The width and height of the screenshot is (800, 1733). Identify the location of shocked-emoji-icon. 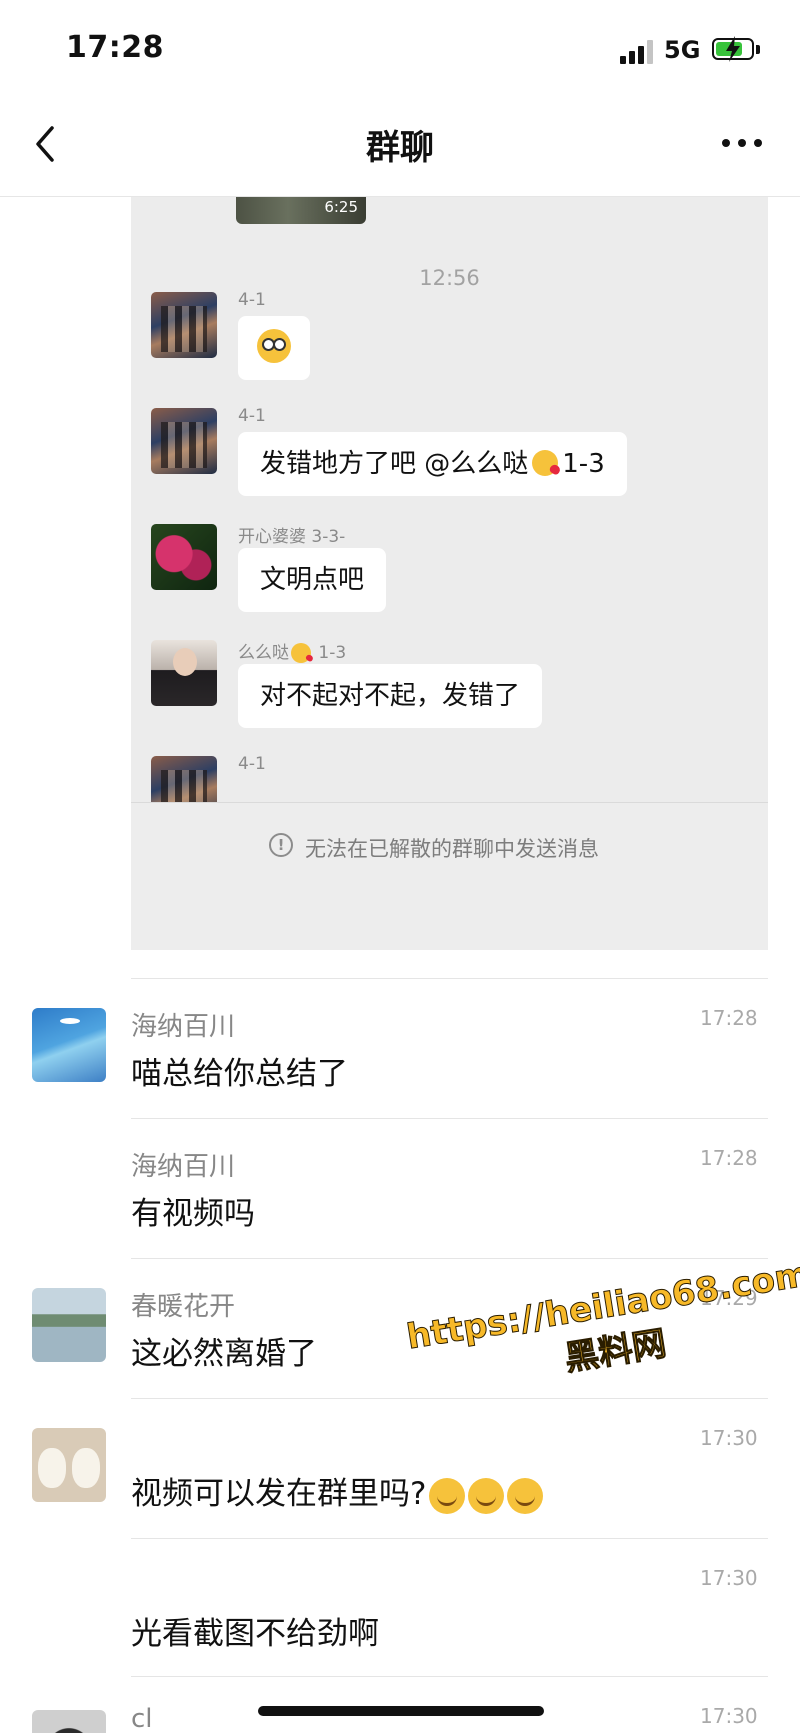
(274, 345).